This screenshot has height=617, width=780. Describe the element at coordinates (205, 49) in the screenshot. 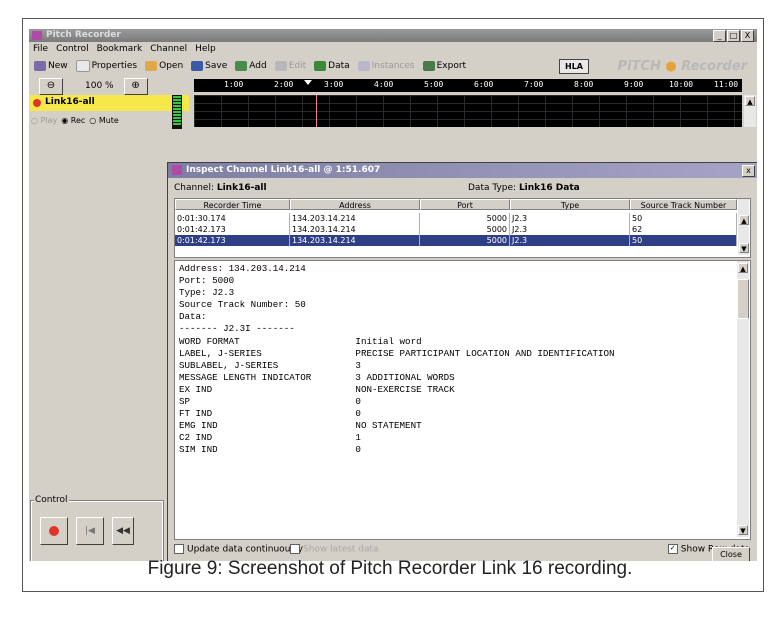

I see `menu-help: Help` at that location.